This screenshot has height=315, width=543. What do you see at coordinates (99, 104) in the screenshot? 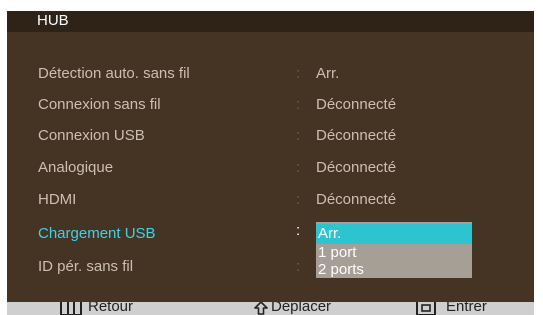
I see `row-label: Connexion sans fil` at bounding box center [99, 104].